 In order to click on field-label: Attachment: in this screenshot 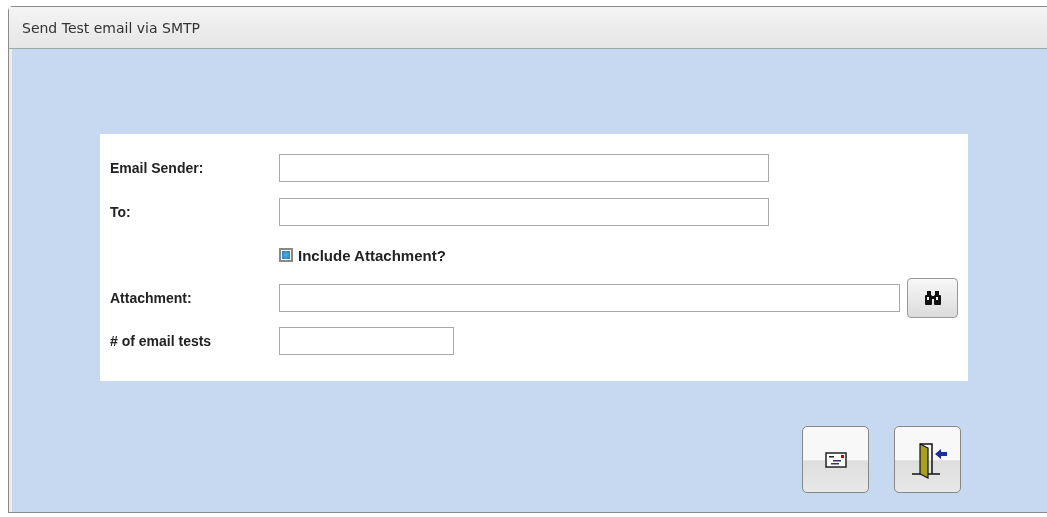, I will do `click(151, 297)`.